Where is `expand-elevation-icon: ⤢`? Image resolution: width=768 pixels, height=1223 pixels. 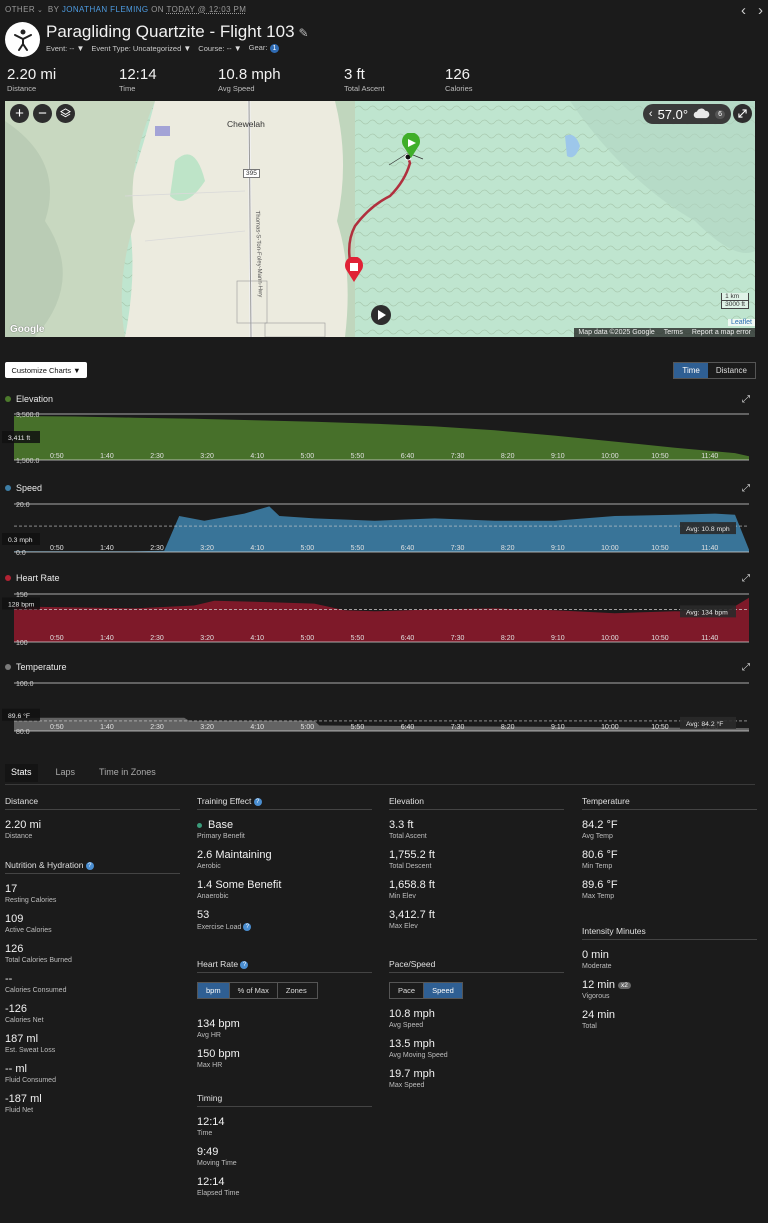
expand-elevation-icon: ⤢ is located at coordinates (746, 399).